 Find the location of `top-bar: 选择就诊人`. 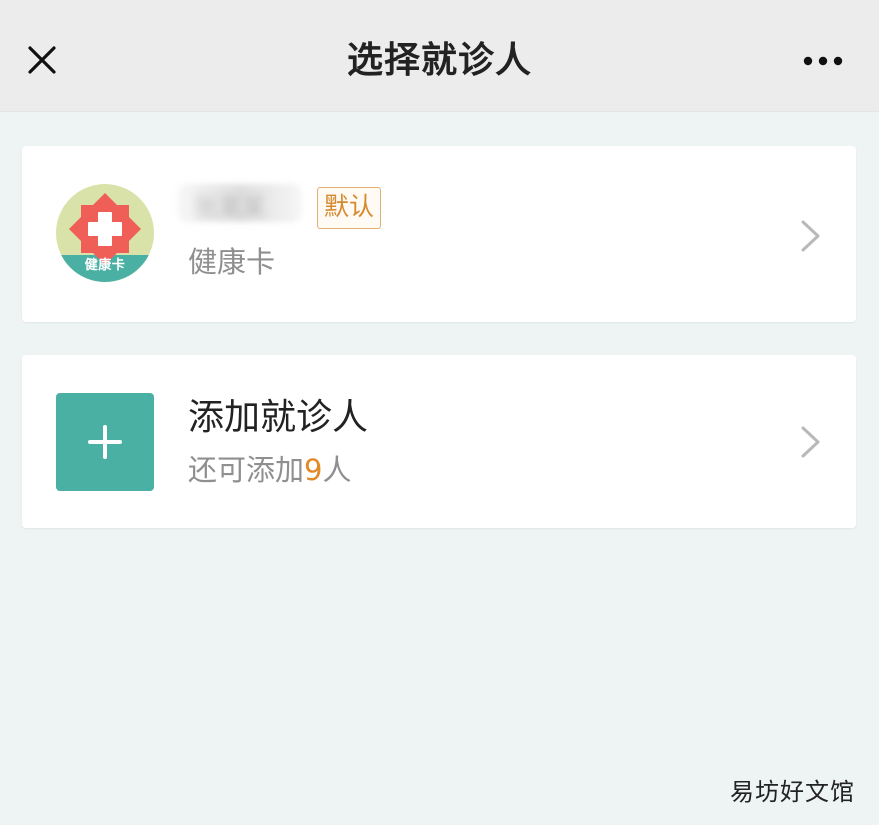

top-bar: 选择就诊人 is located at coordinates (439, 56).